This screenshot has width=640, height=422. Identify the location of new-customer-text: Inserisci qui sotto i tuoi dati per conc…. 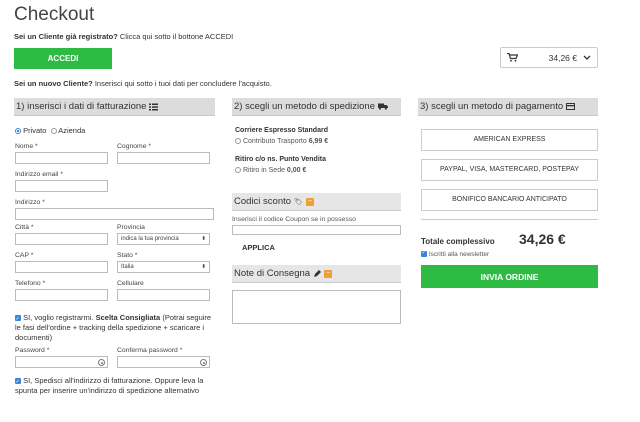
(182, 83).